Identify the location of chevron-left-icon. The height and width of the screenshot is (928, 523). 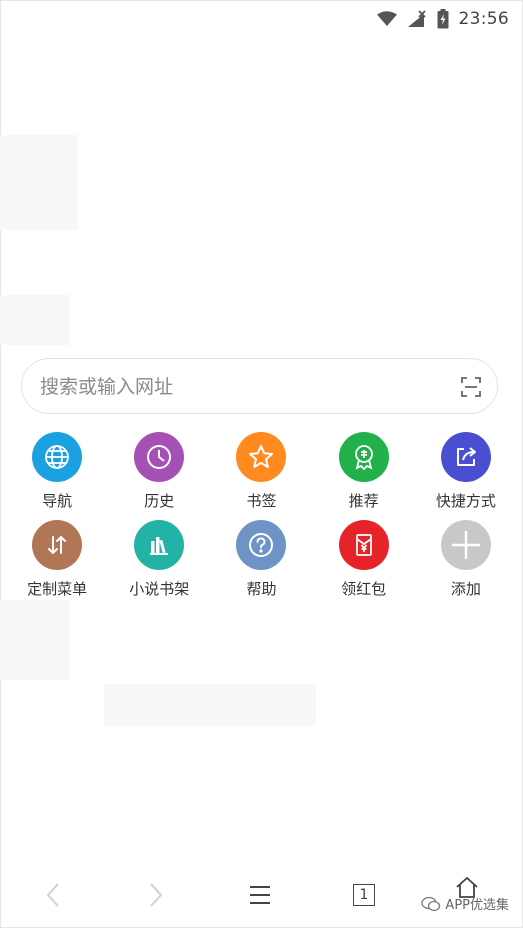
(52, 895).